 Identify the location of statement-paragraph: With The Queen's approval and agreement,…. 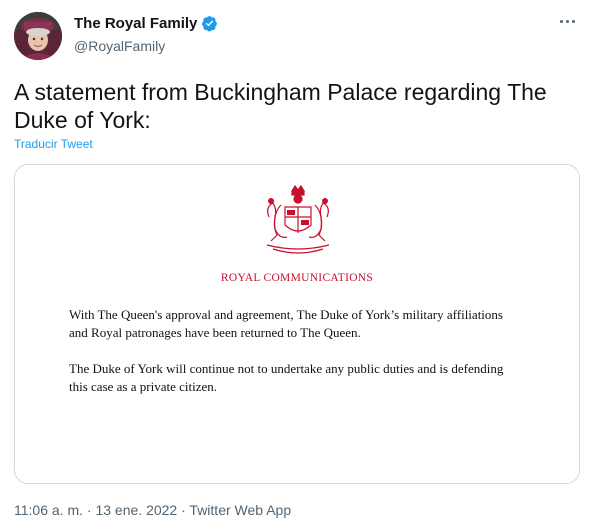
(286, 323).